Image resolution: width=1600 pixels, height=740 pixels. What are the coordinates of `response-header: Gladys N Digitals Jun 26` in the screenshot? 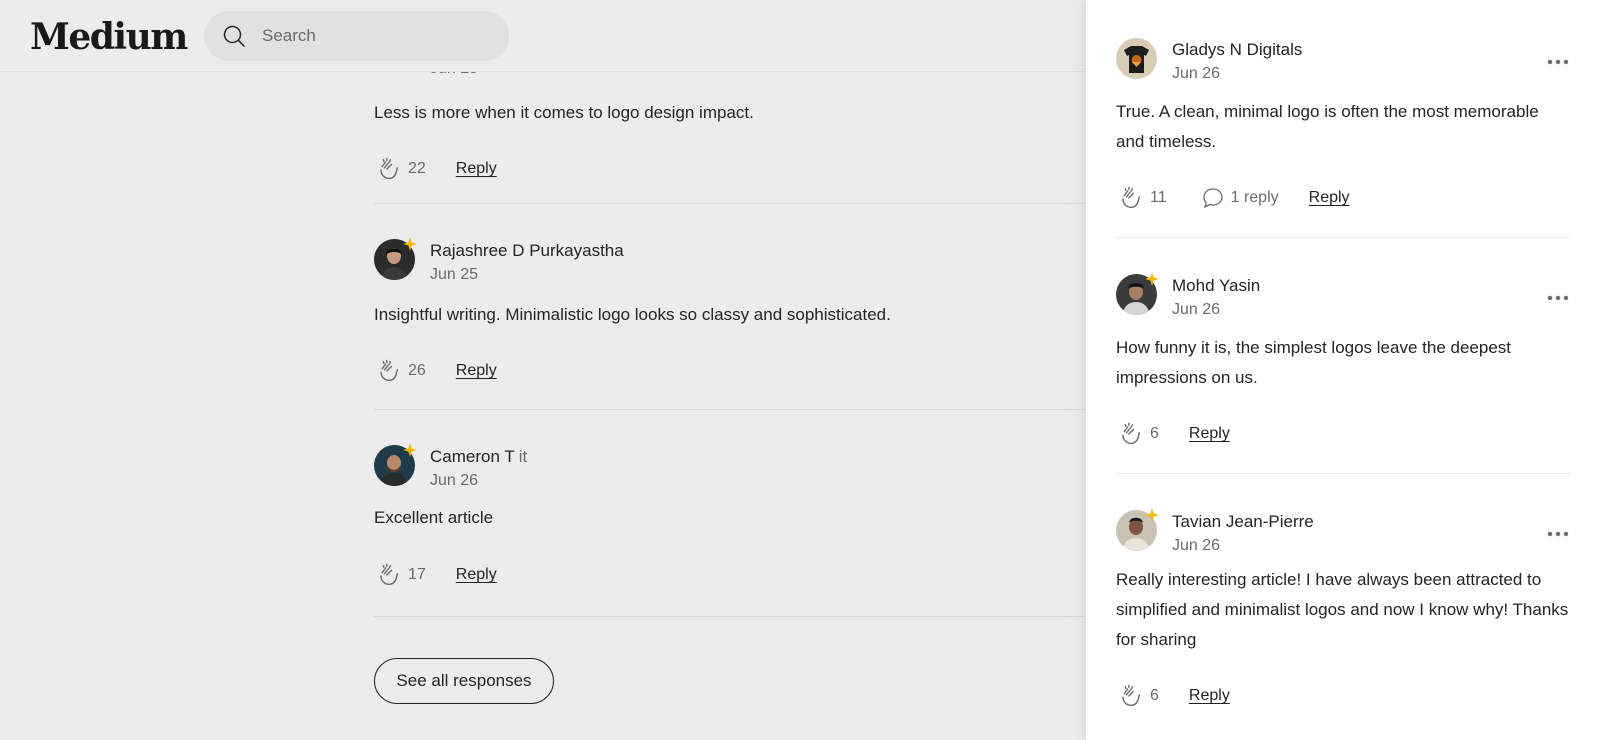 It's located at (1343, 61).